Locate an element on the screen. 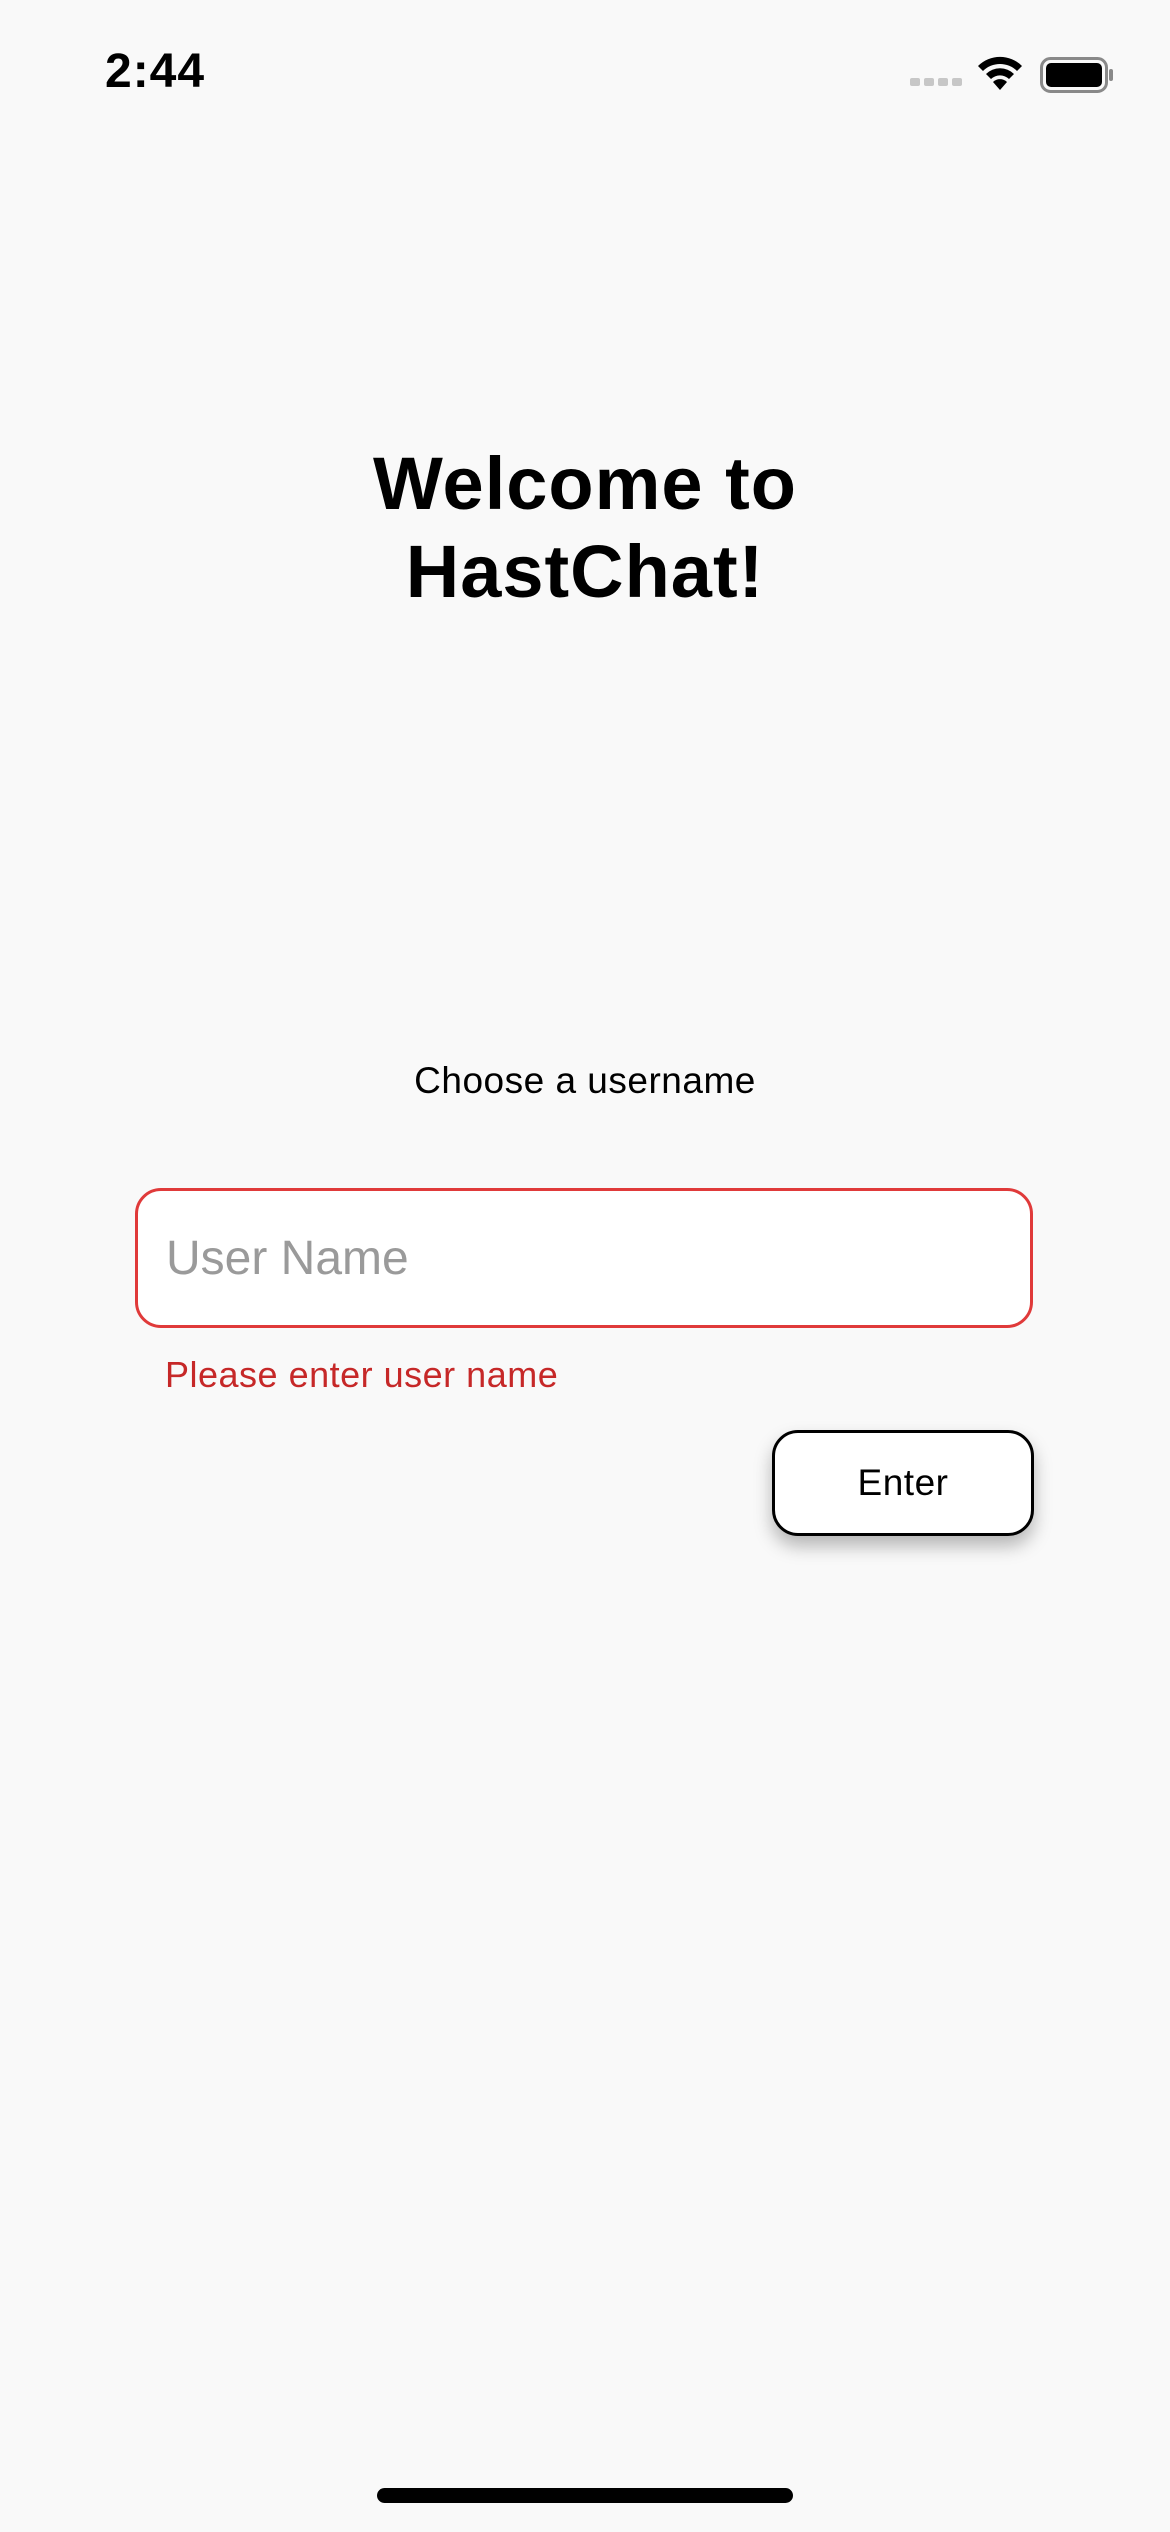  home-indicator is located at coordinates (585, 2495).